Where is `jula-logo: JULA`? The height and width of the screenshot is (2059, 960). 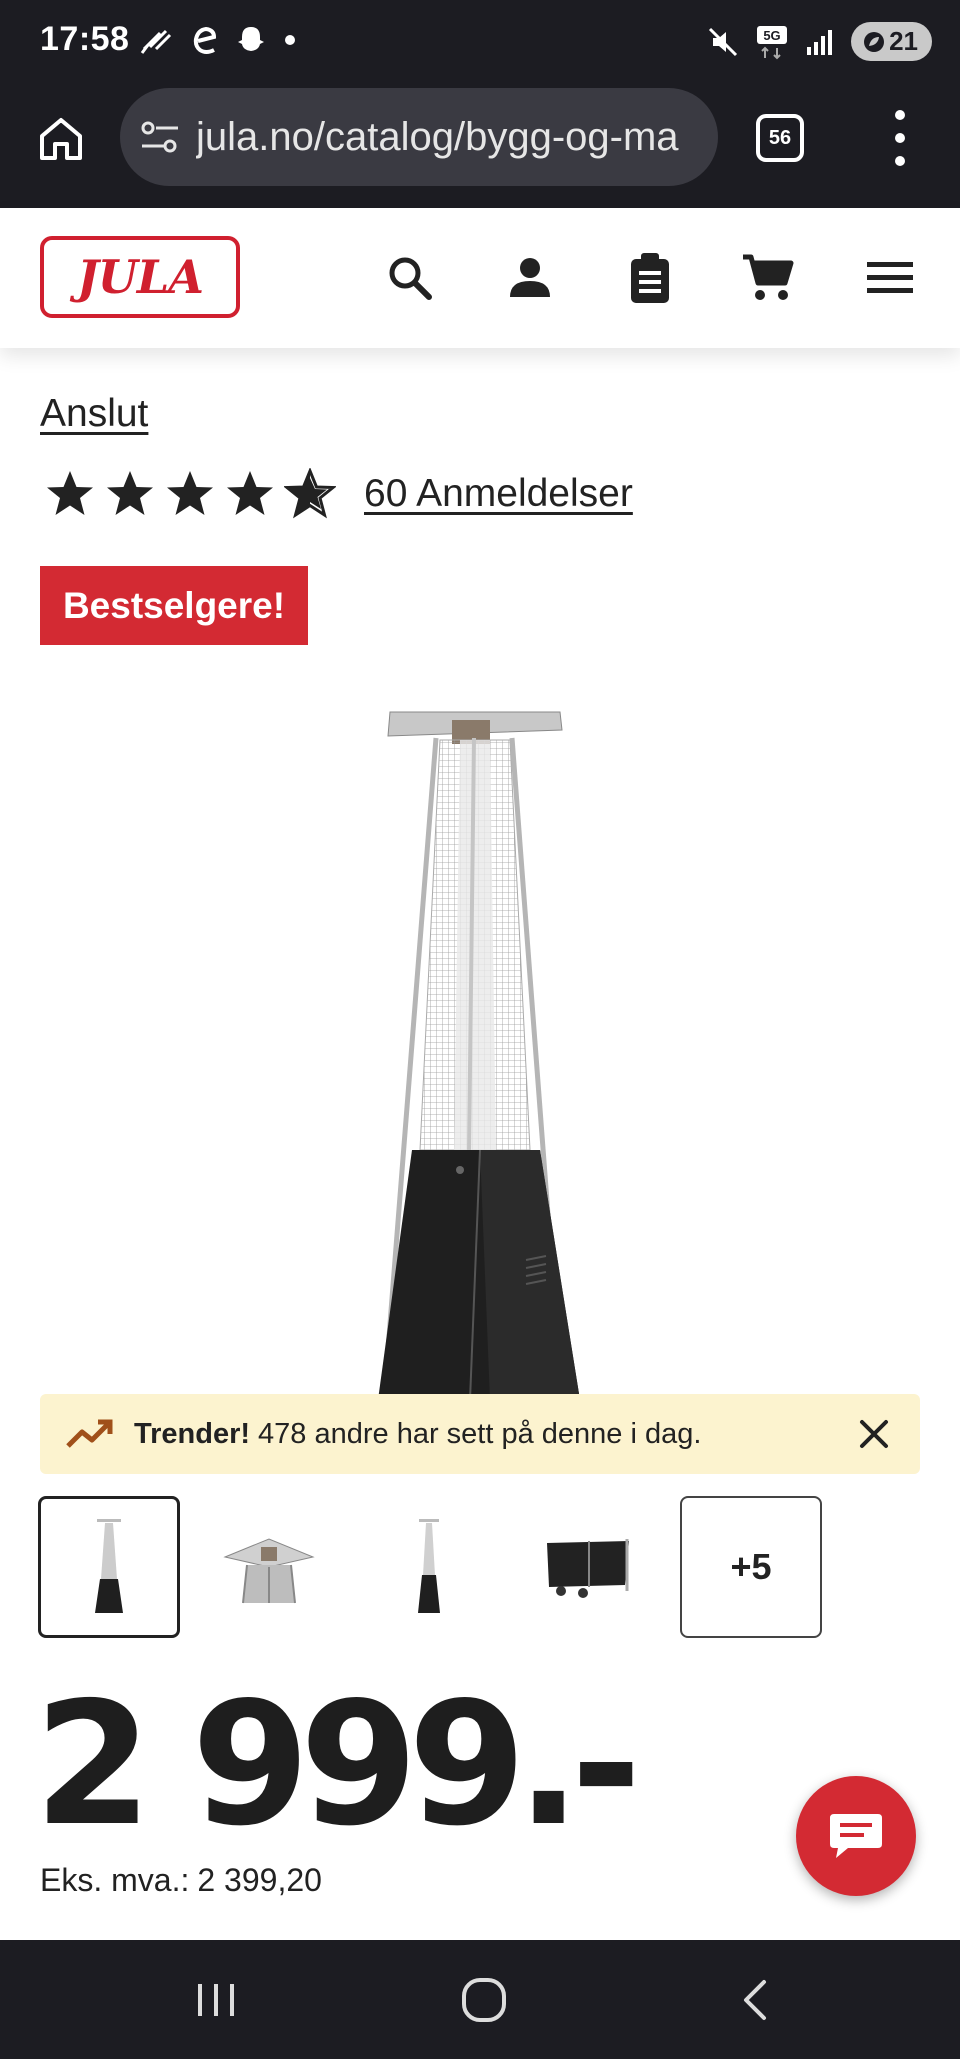
jula-logo: JULA is located at coordinates (140, 277).